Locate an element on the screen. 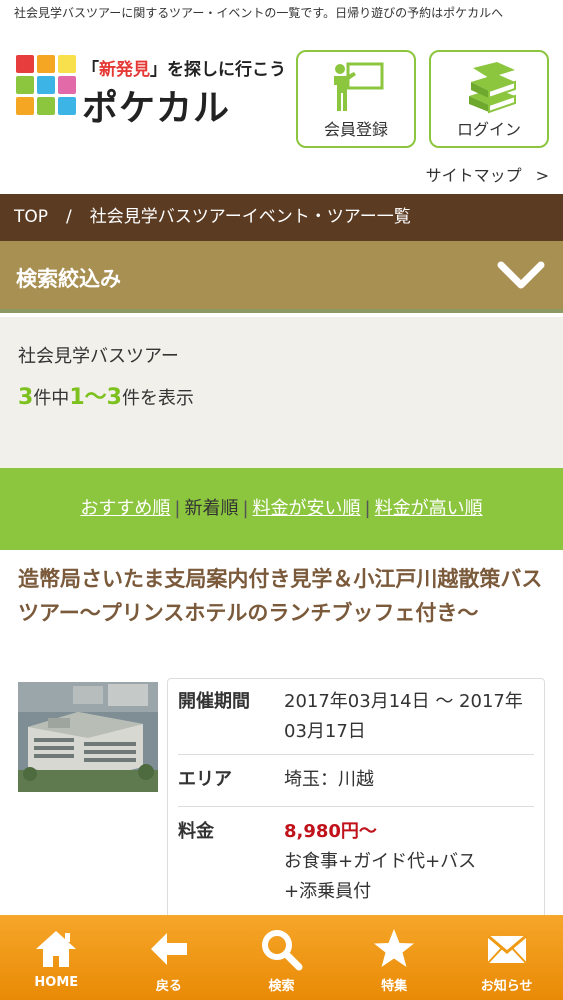 This screenshot has height=1000, width=563. result-range-suffix: 件を表示 is located at coordinates (157, 398).